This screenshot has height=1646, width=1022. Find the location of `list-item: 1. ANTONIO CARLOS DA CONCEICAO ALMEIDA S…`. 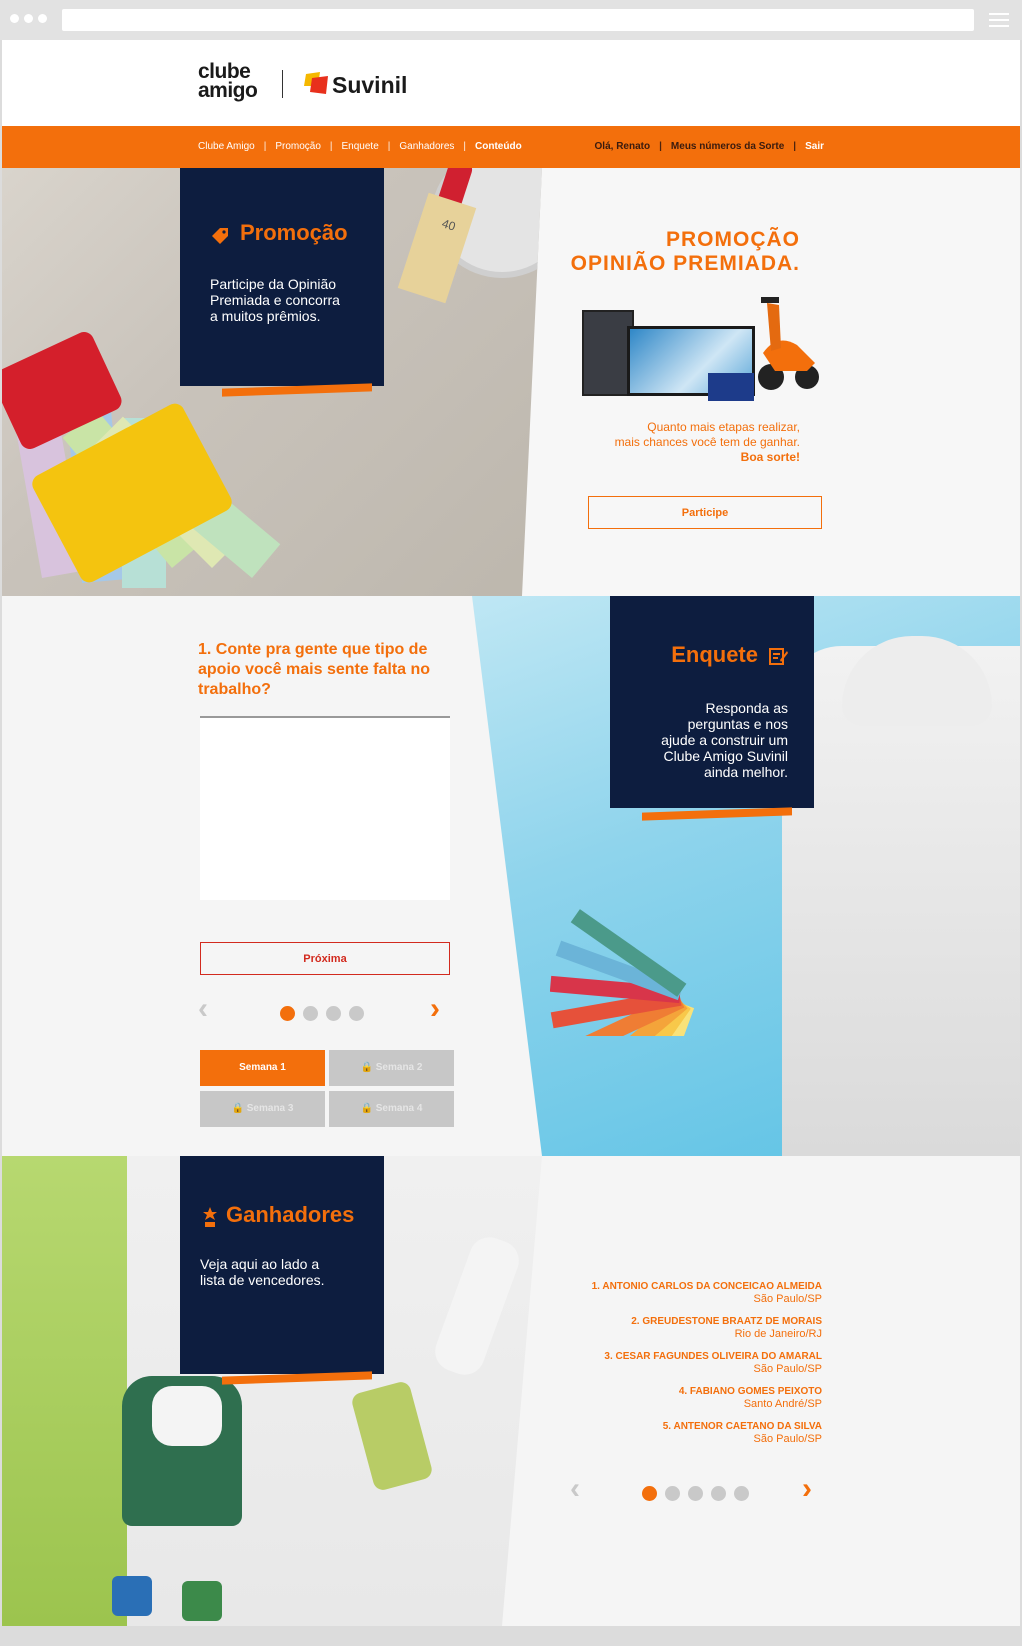

list-item: 1. ANTONIO CARLOS DA CONCEICAO ALMEIDA S… is located at coordinates (706, 1293).